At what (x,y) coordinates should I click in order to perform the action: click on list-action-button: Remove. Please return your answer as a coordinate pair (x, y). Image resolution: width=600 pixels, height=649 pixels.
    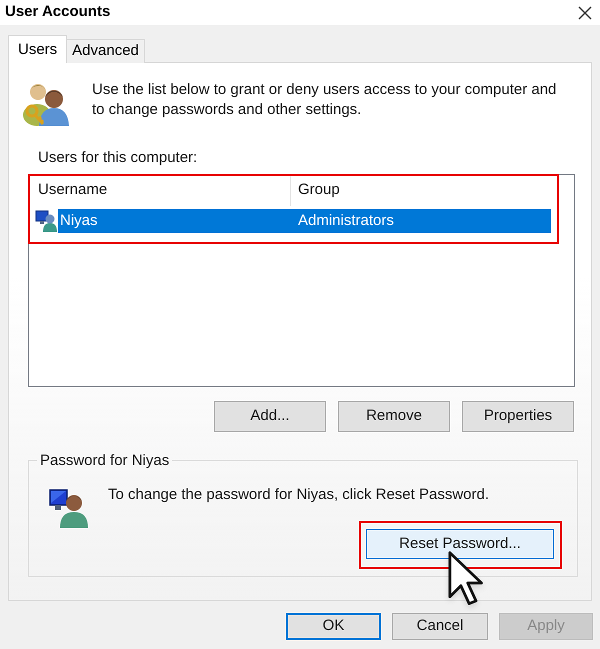
    Looking at the image, I should click on (394, 416).